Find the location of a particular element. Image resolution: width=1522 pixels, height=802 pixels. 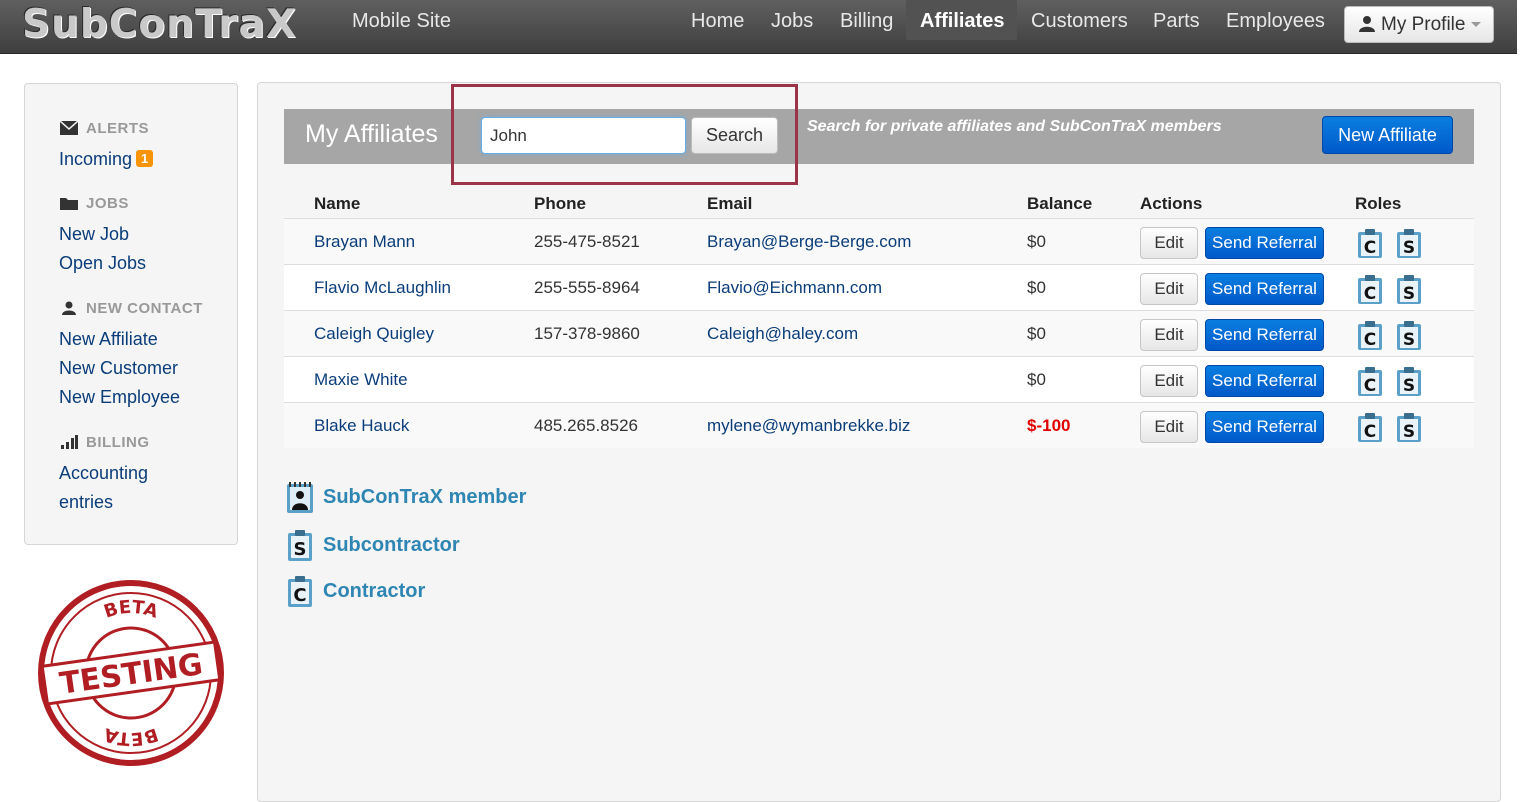

sidebar-header-jobs: JOBS is located at coordinates (94, 203).